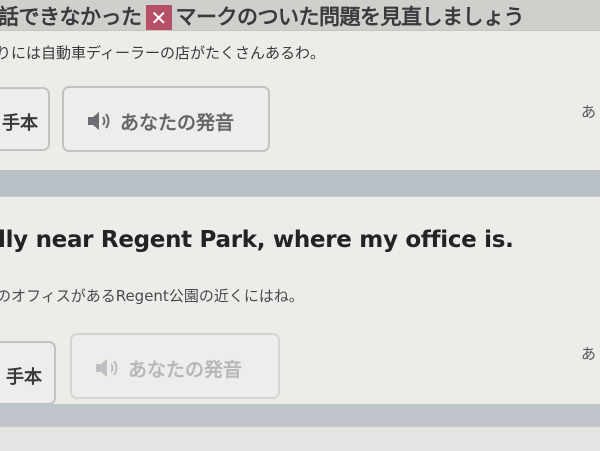 This screenshot has height=451, width=600. I want to click on japanese-sentence: りには自動車ディーラーの店がたくさんあるわ。, so click(162, 53).